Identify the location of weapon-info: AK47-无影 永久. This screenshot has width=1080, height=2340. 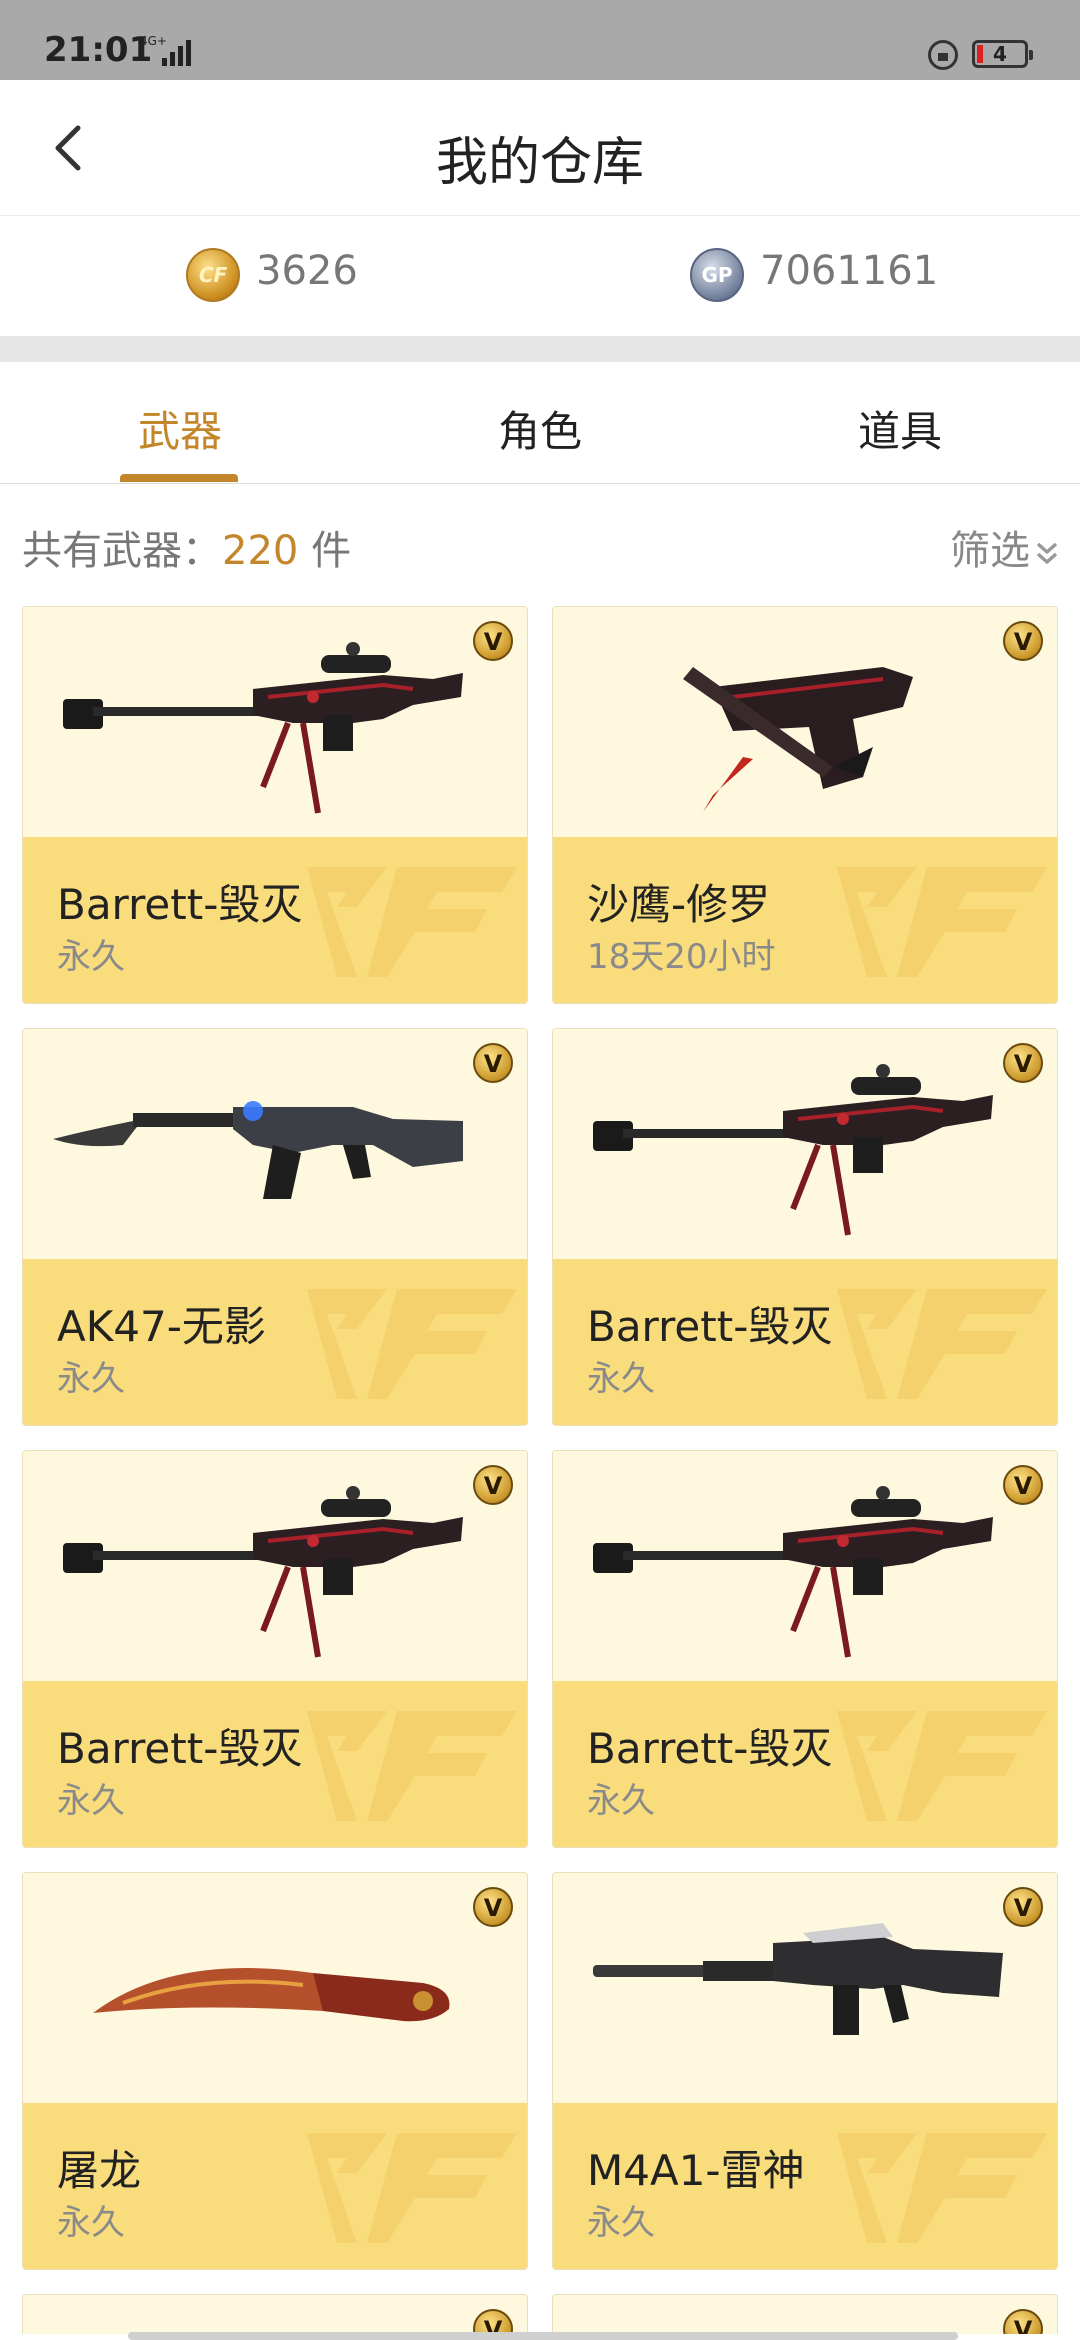
(275, 1342).